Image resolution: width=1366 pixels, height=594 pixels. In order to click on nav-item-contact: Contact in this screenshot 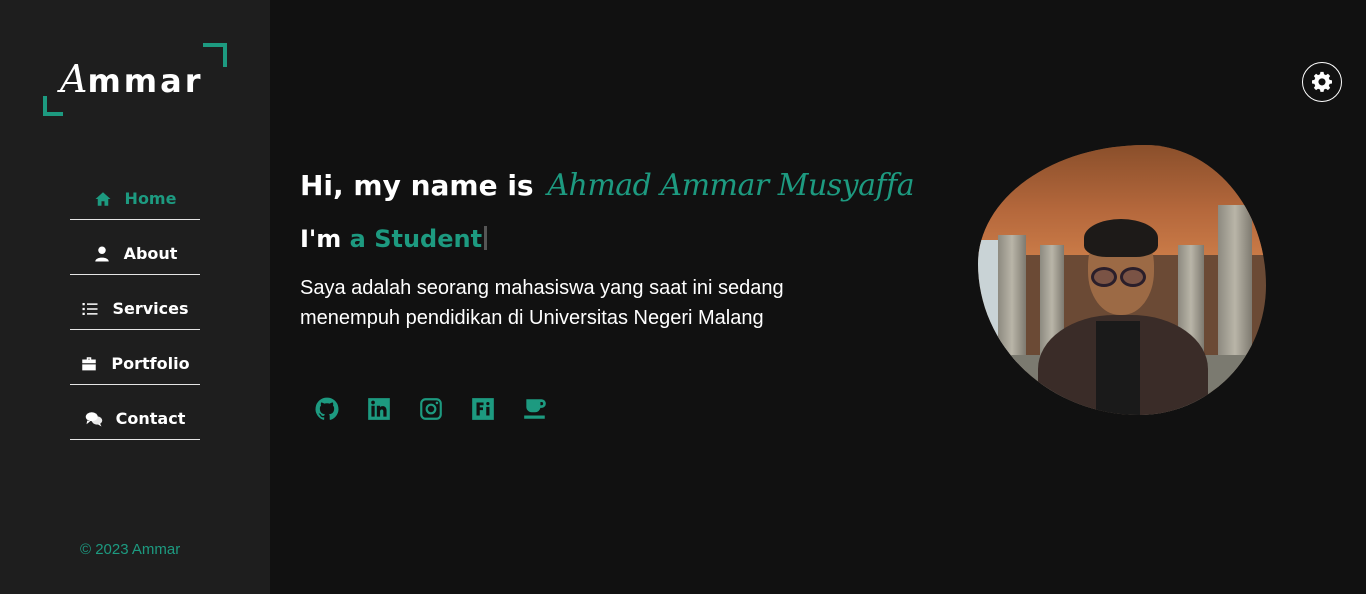, I will do `click(135, 419)`.